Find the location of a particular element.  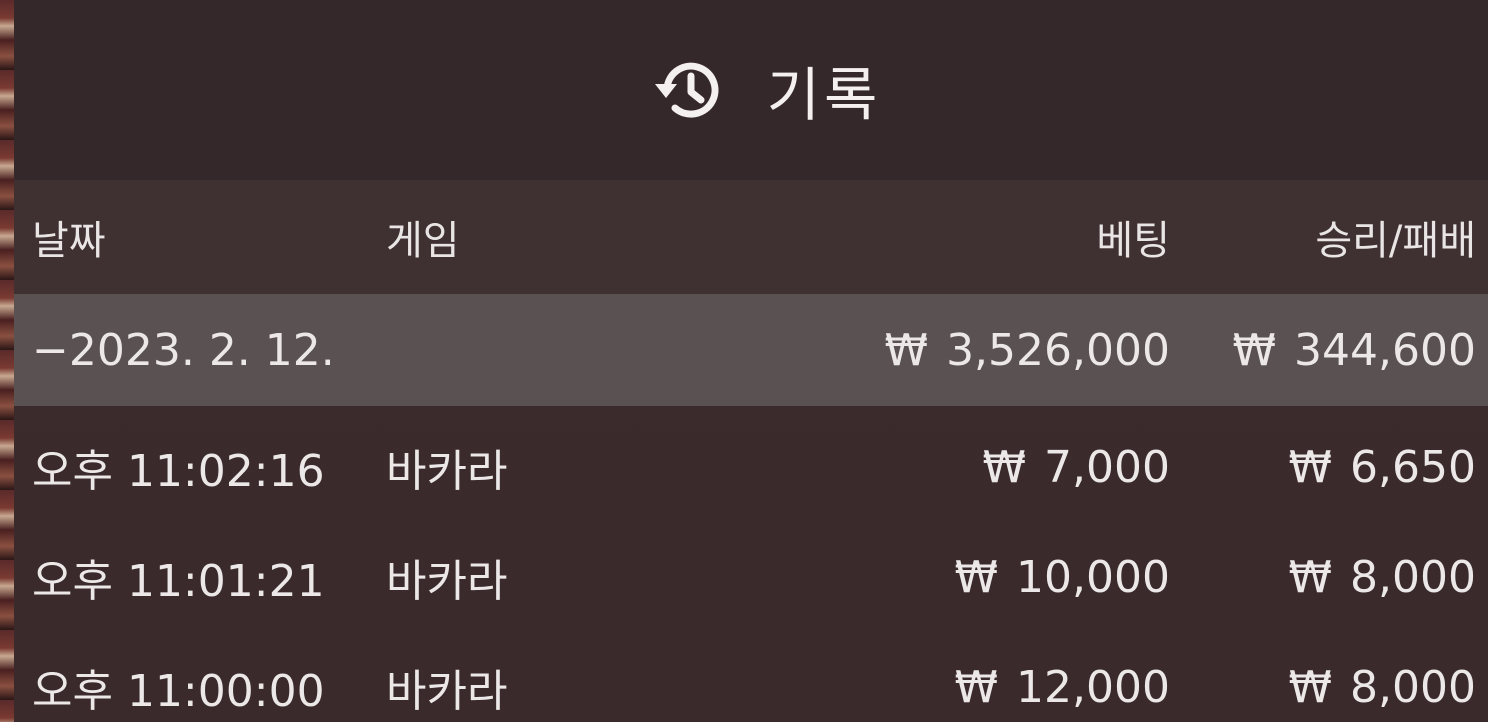

result-amount: 6,650 is located at coordinates (1413, 467).